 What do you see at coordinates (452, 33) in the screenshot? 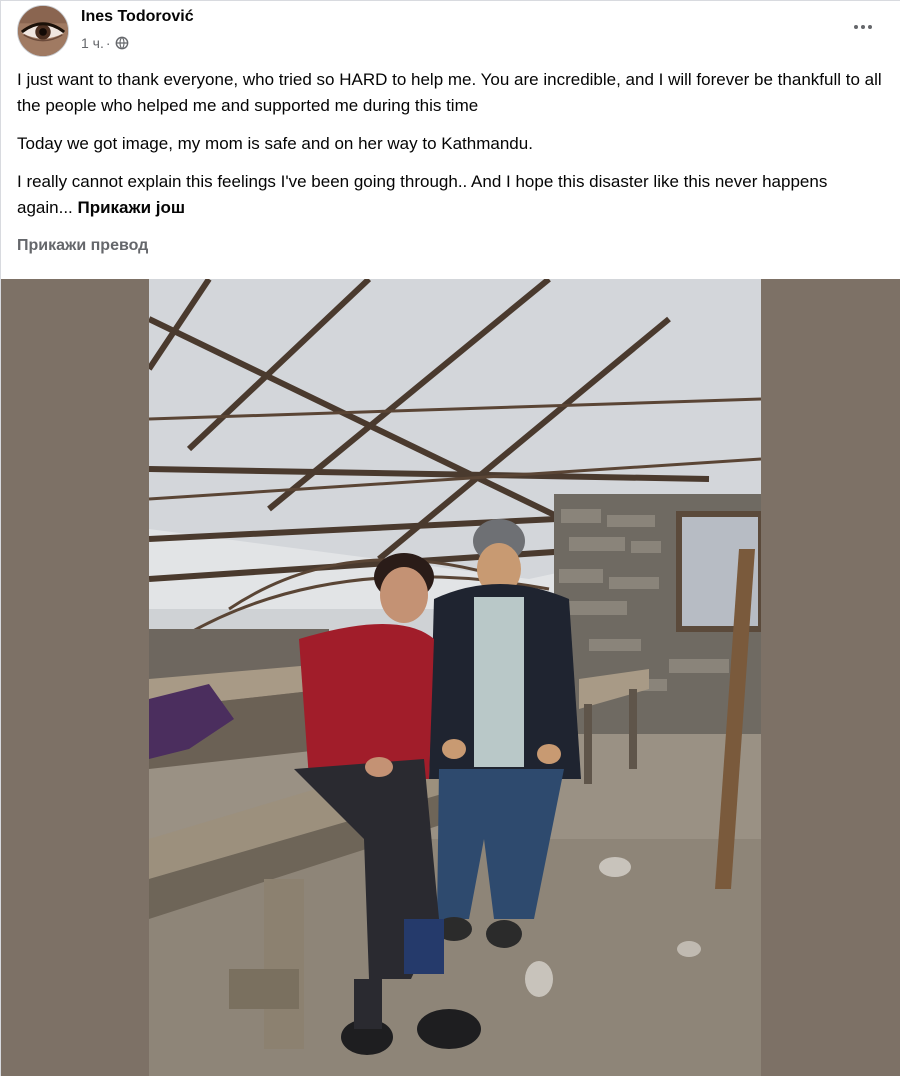
I see `post-header: Ines Todorović 1 ч. ·` at bounding box center [452, 33].